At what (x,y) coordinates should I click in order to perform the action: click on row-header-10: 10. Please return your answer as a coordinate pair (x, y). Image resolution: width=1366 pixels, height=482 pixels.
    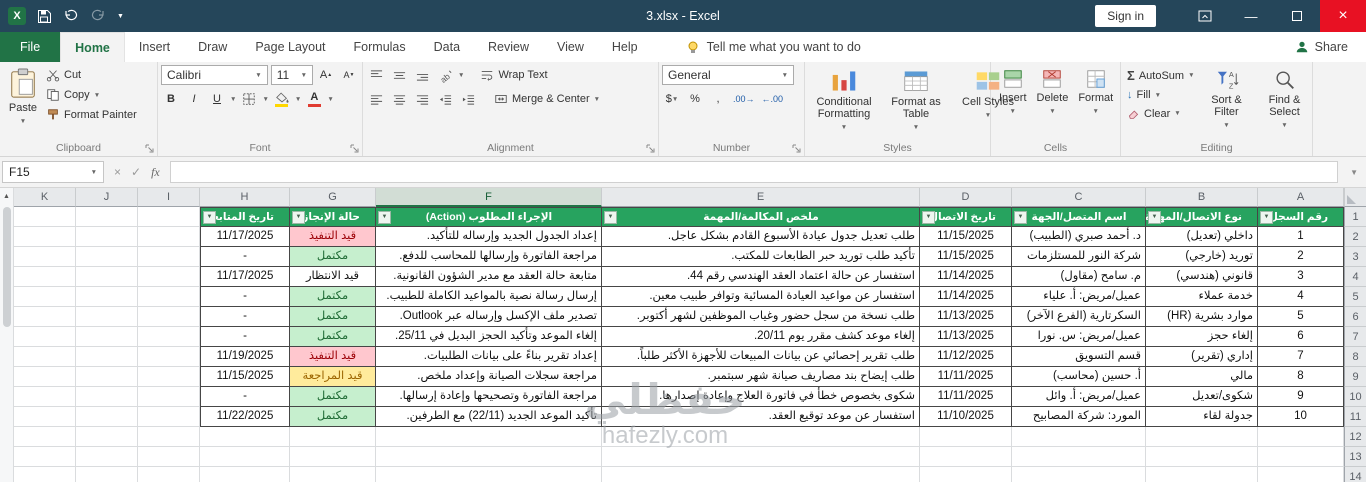
    Looking at the image, I should click on (1355, 397).